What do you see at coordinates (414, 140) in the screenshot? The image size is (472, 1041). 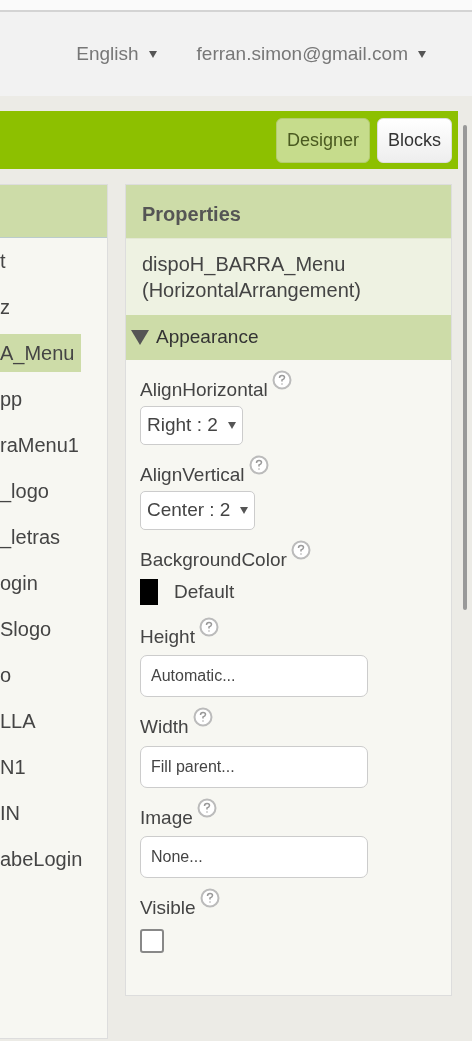 I see `blocks-button: Blocks` at bounding box center [414, 140].